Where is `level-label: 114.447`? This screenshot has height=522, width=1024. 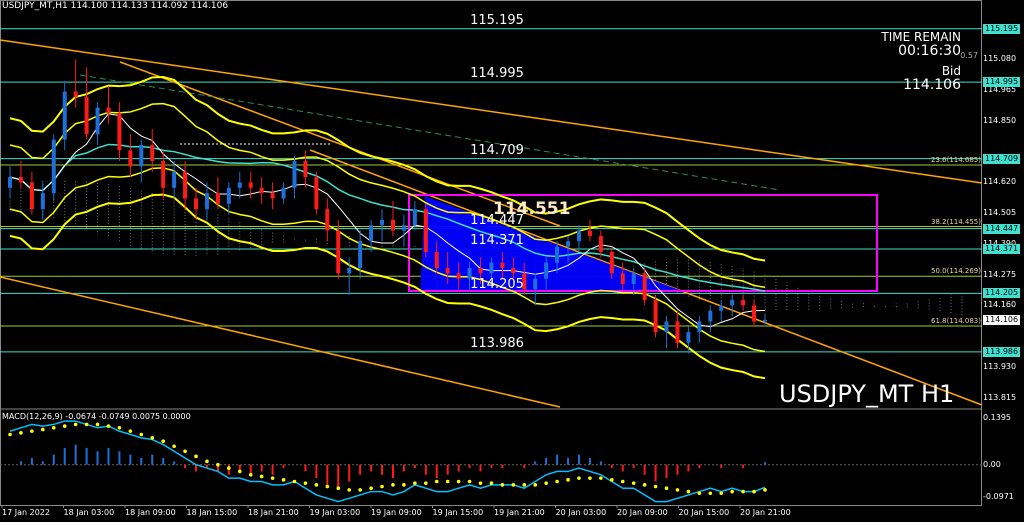 level-label: 114.447 is located at coordinates (497, 220).